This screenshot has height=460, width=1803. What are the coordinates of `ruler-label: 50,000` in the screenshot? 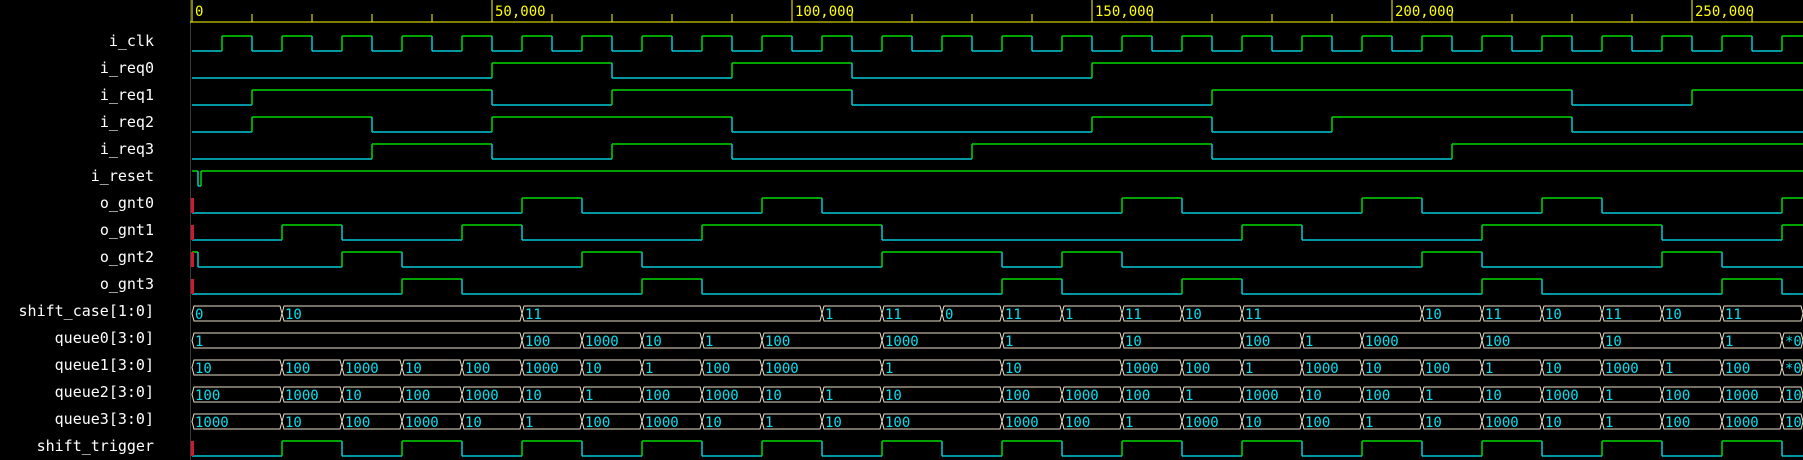 It's located at (520, 12).